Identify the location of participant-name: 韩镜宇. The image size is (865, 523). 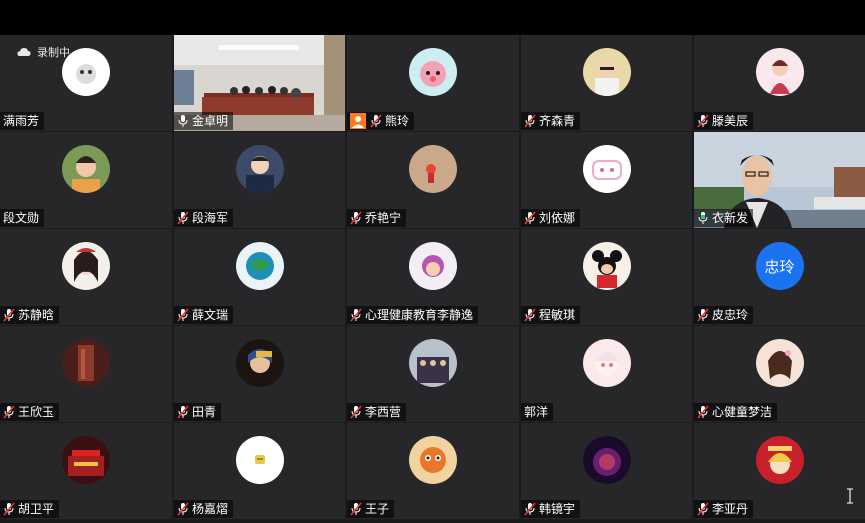
(557, 509).